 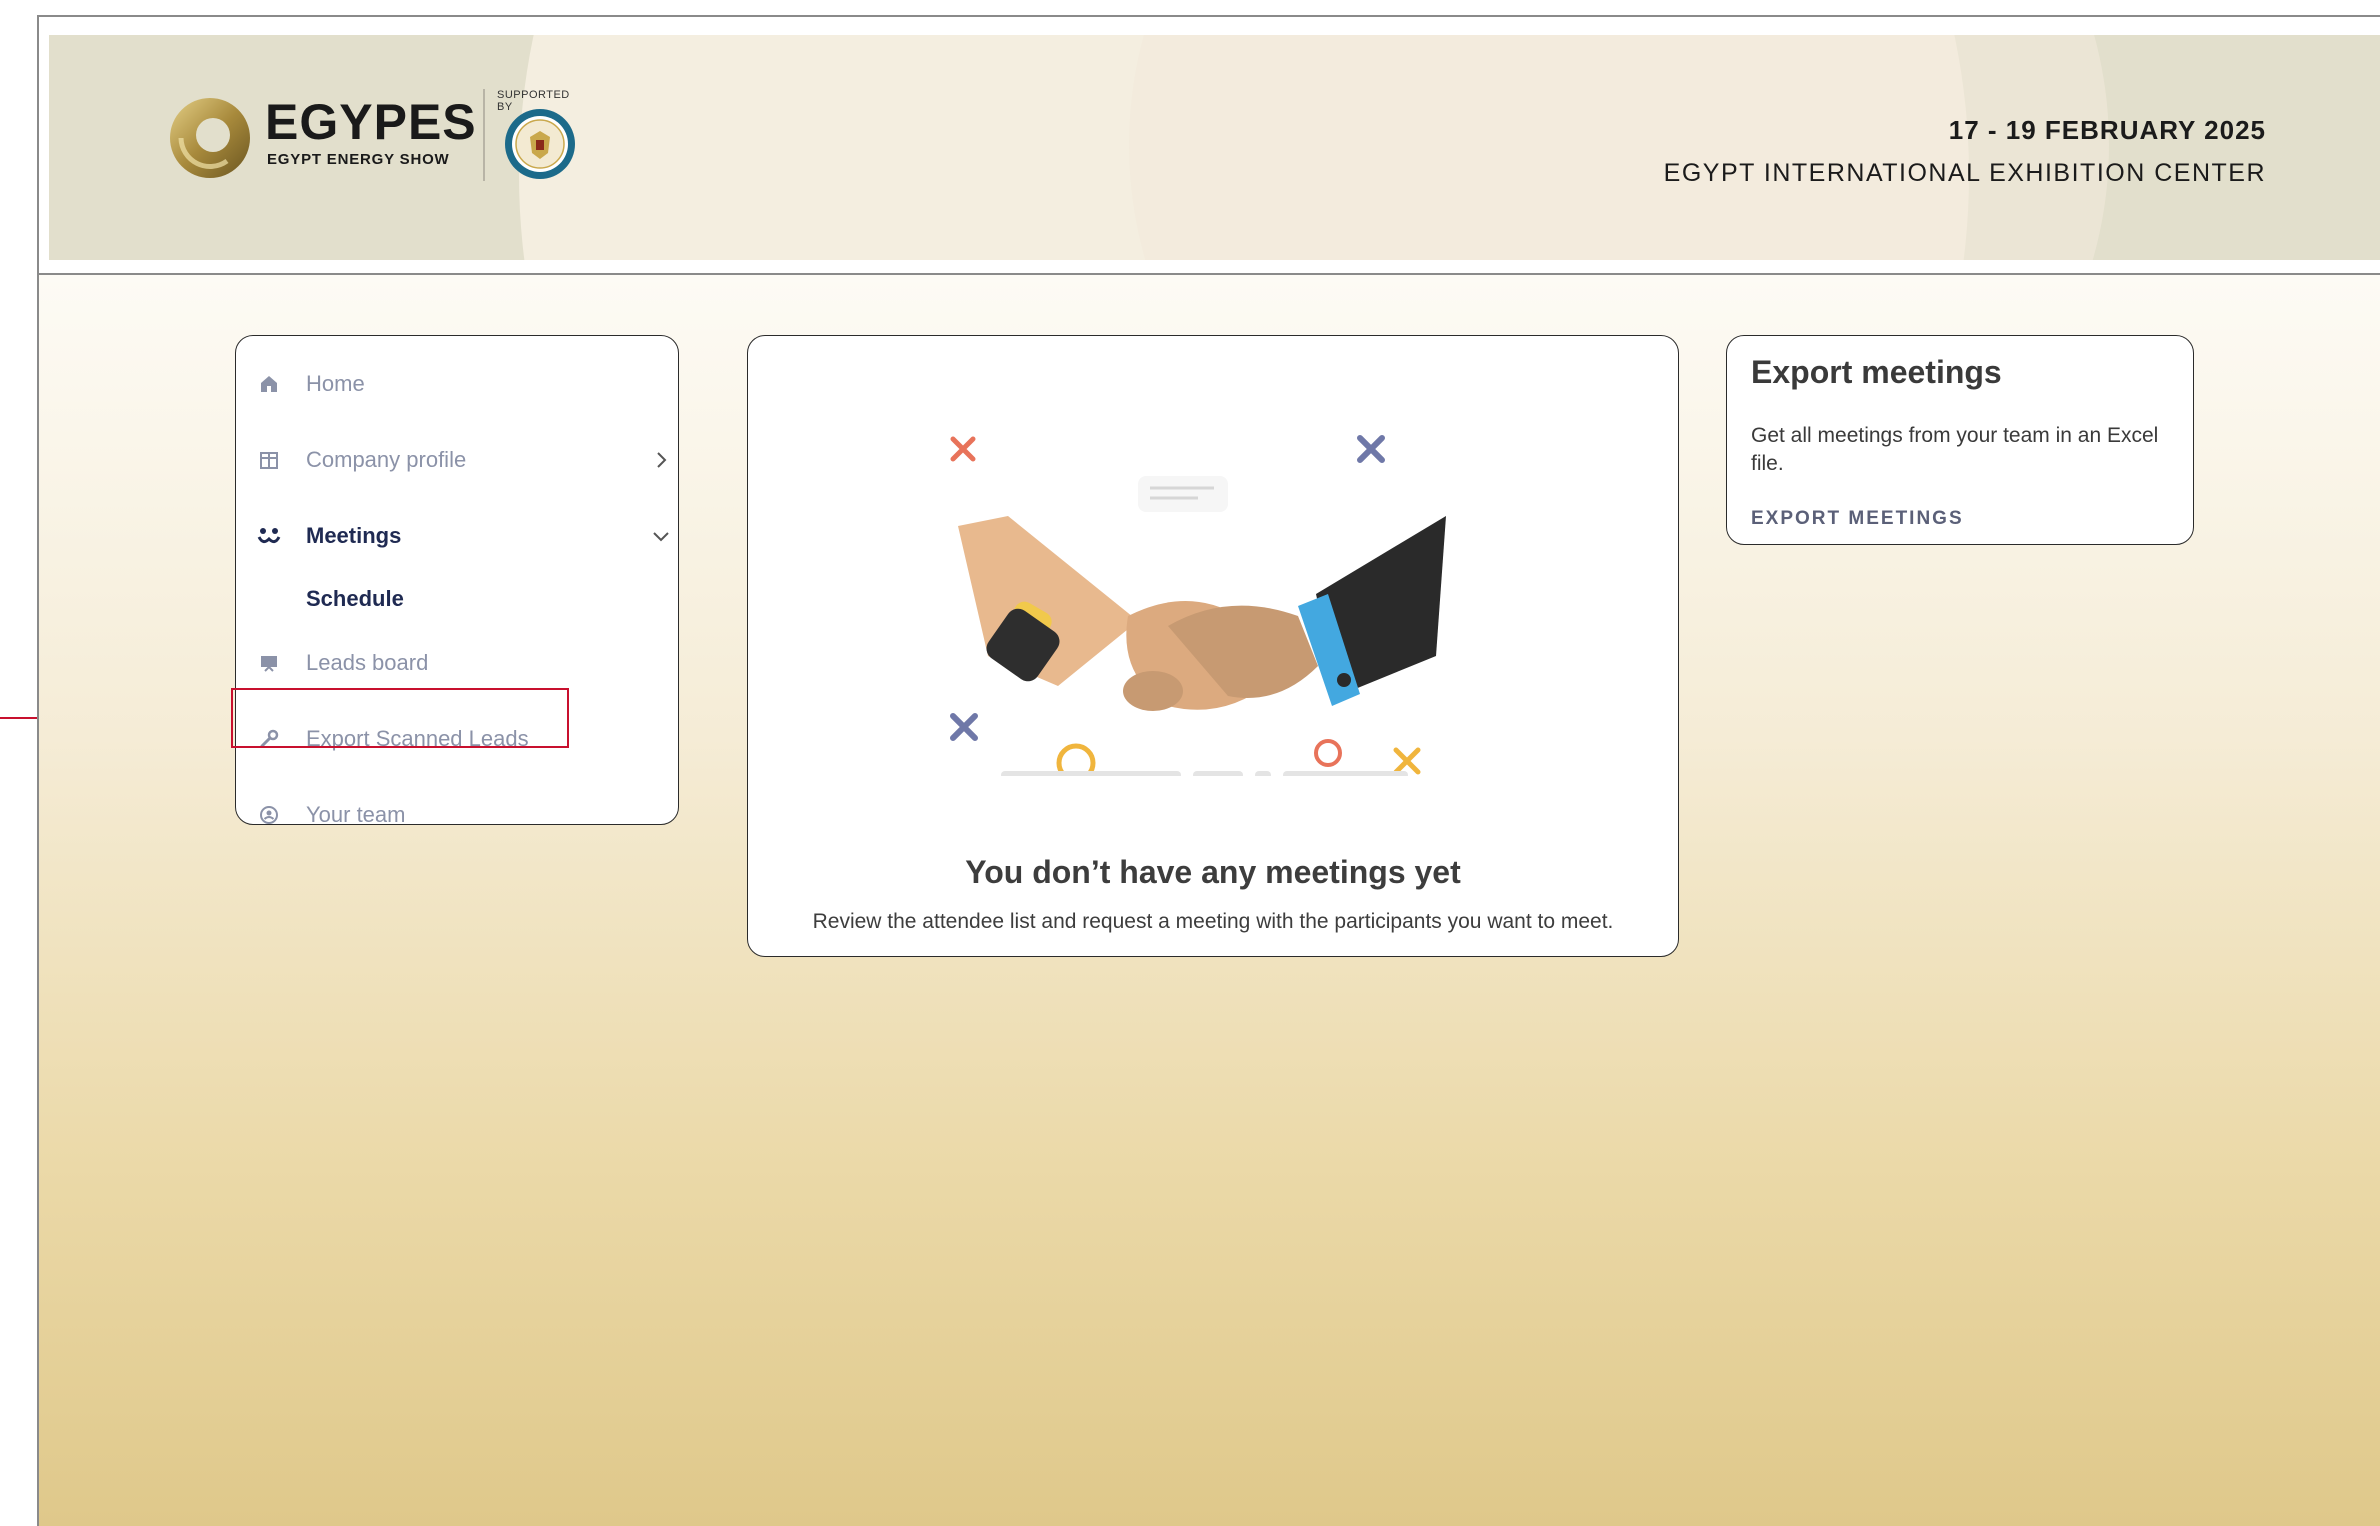 What do you see at coordinates (358, 159) in the screenshot?
I see `logo-tagline: EGYPT ENERGY SHOW` at bounding box center [358, 159].